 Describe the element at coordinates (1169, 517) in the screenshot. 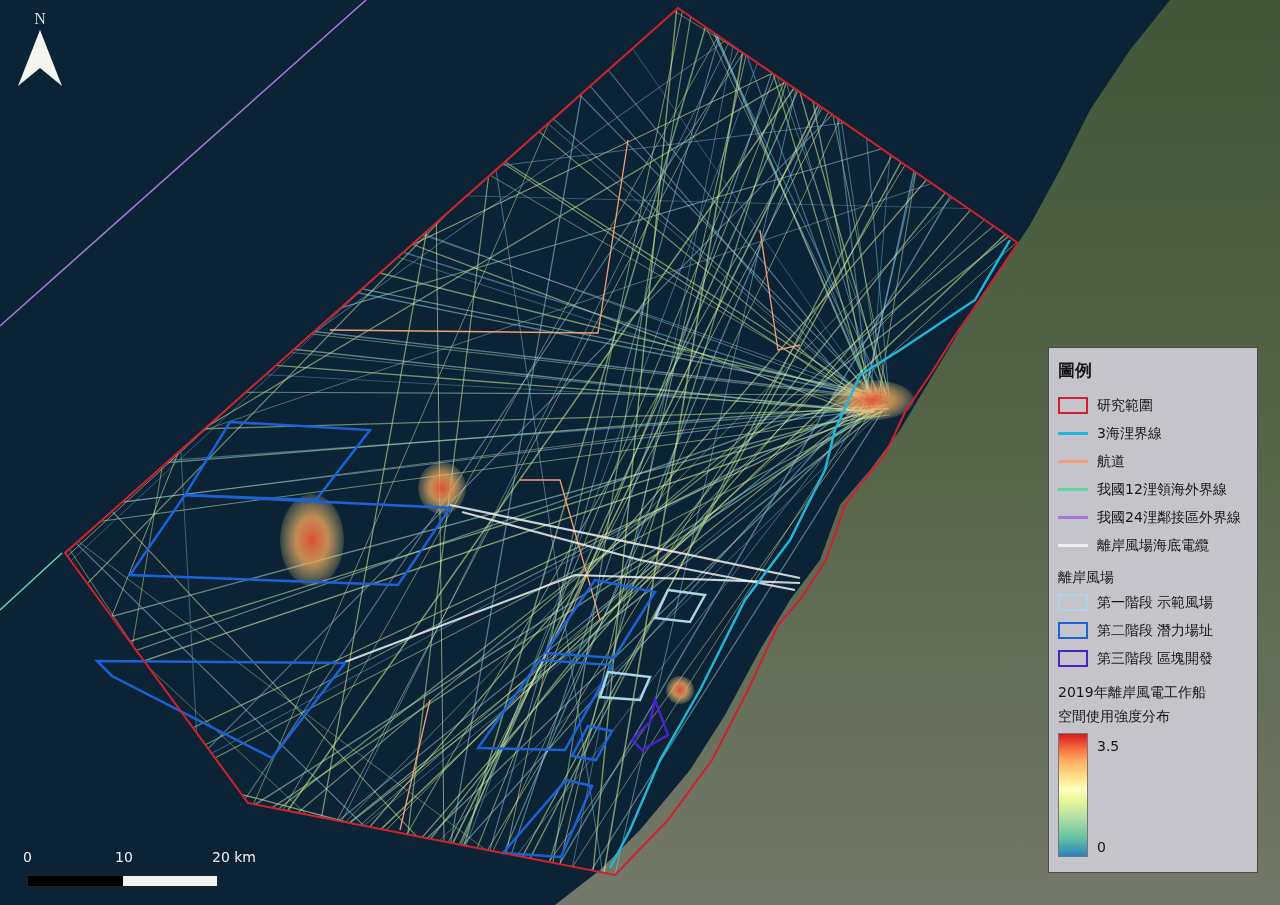

I see `legend-label: 我國24浬鄰接區外界線` at that location.